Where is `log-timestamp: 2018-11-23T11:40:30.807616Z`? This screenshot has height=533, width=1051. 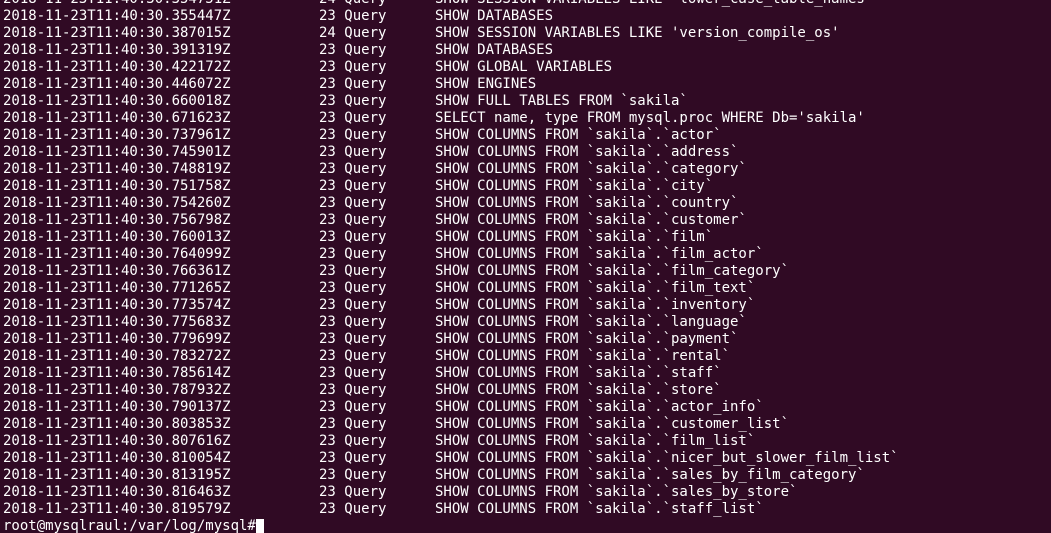 log-timestamp: 2018-11-23T11:40:30.807616Z is located at coordinates (117, 441).